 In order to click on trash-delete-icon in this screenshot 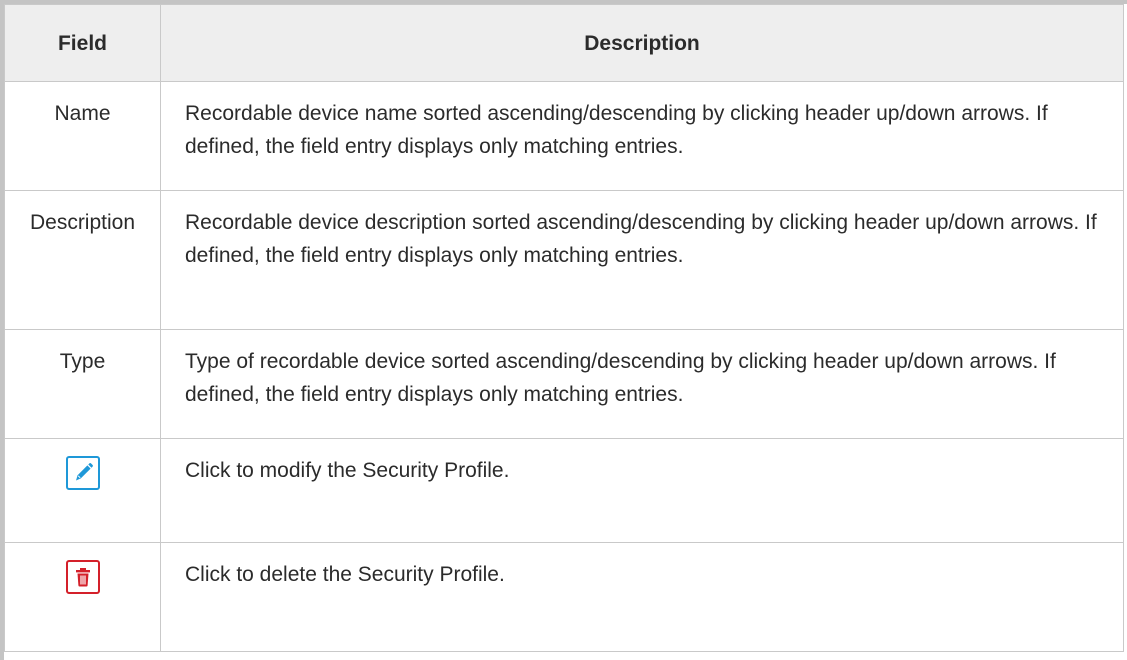, I will do `click(82, 577)`.